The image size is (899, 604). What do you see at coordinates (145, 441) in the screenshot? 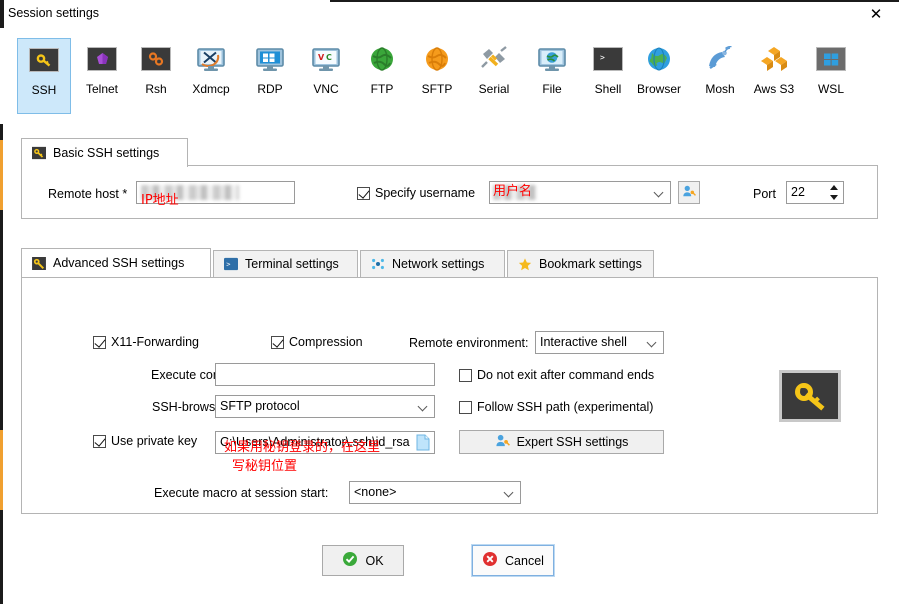
I see `use-private-key-checkbox: Use private key` at bounding box center [145, 441].